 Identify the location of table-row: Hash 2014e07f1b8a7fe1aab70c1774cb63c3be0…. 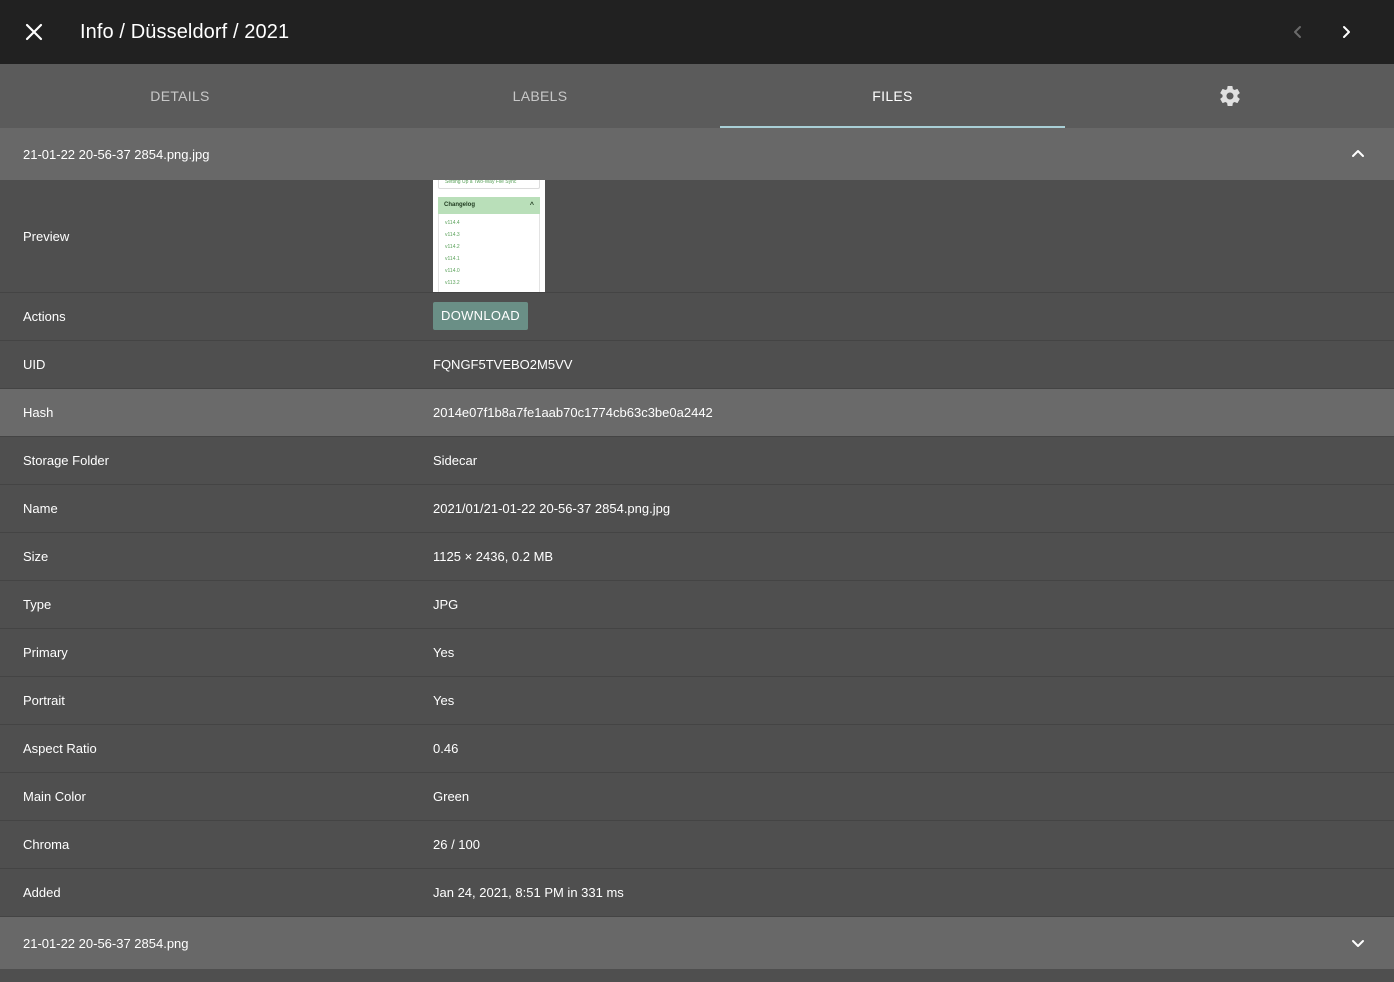
(697, 413).